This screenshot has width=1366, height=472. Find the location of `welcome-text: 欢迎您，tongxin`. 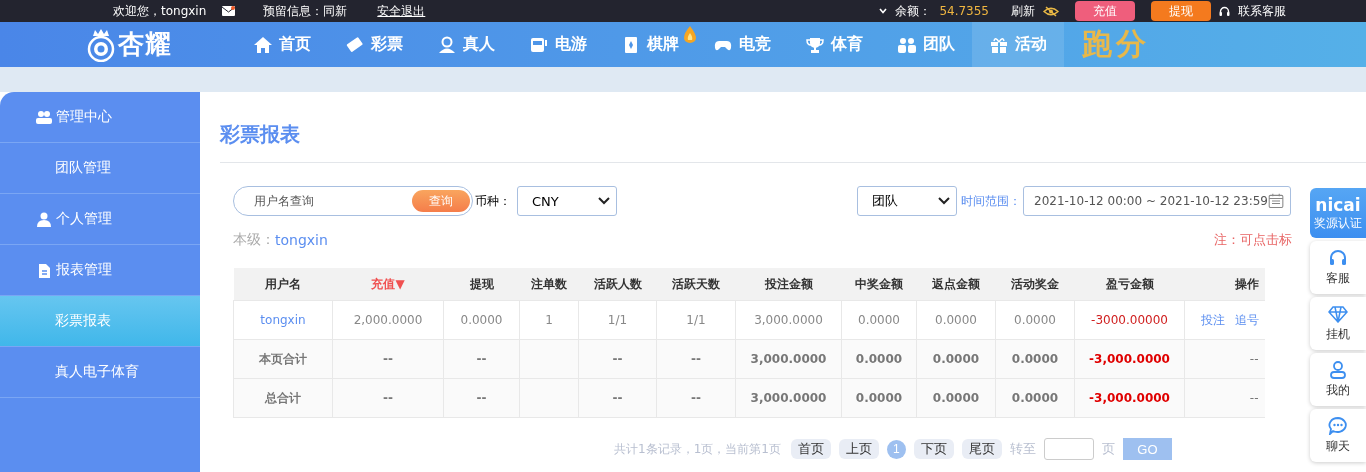

welcome-text: 欢迎您，tongxin is located at coordinates (160, 11).